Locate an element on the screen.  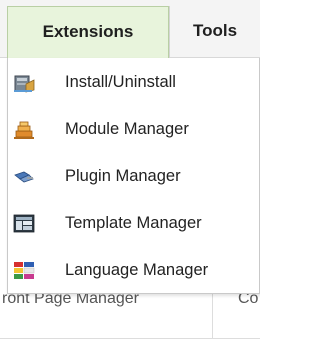
top-menu-bar: Extensions Tools is located at coordinates (130, 29).